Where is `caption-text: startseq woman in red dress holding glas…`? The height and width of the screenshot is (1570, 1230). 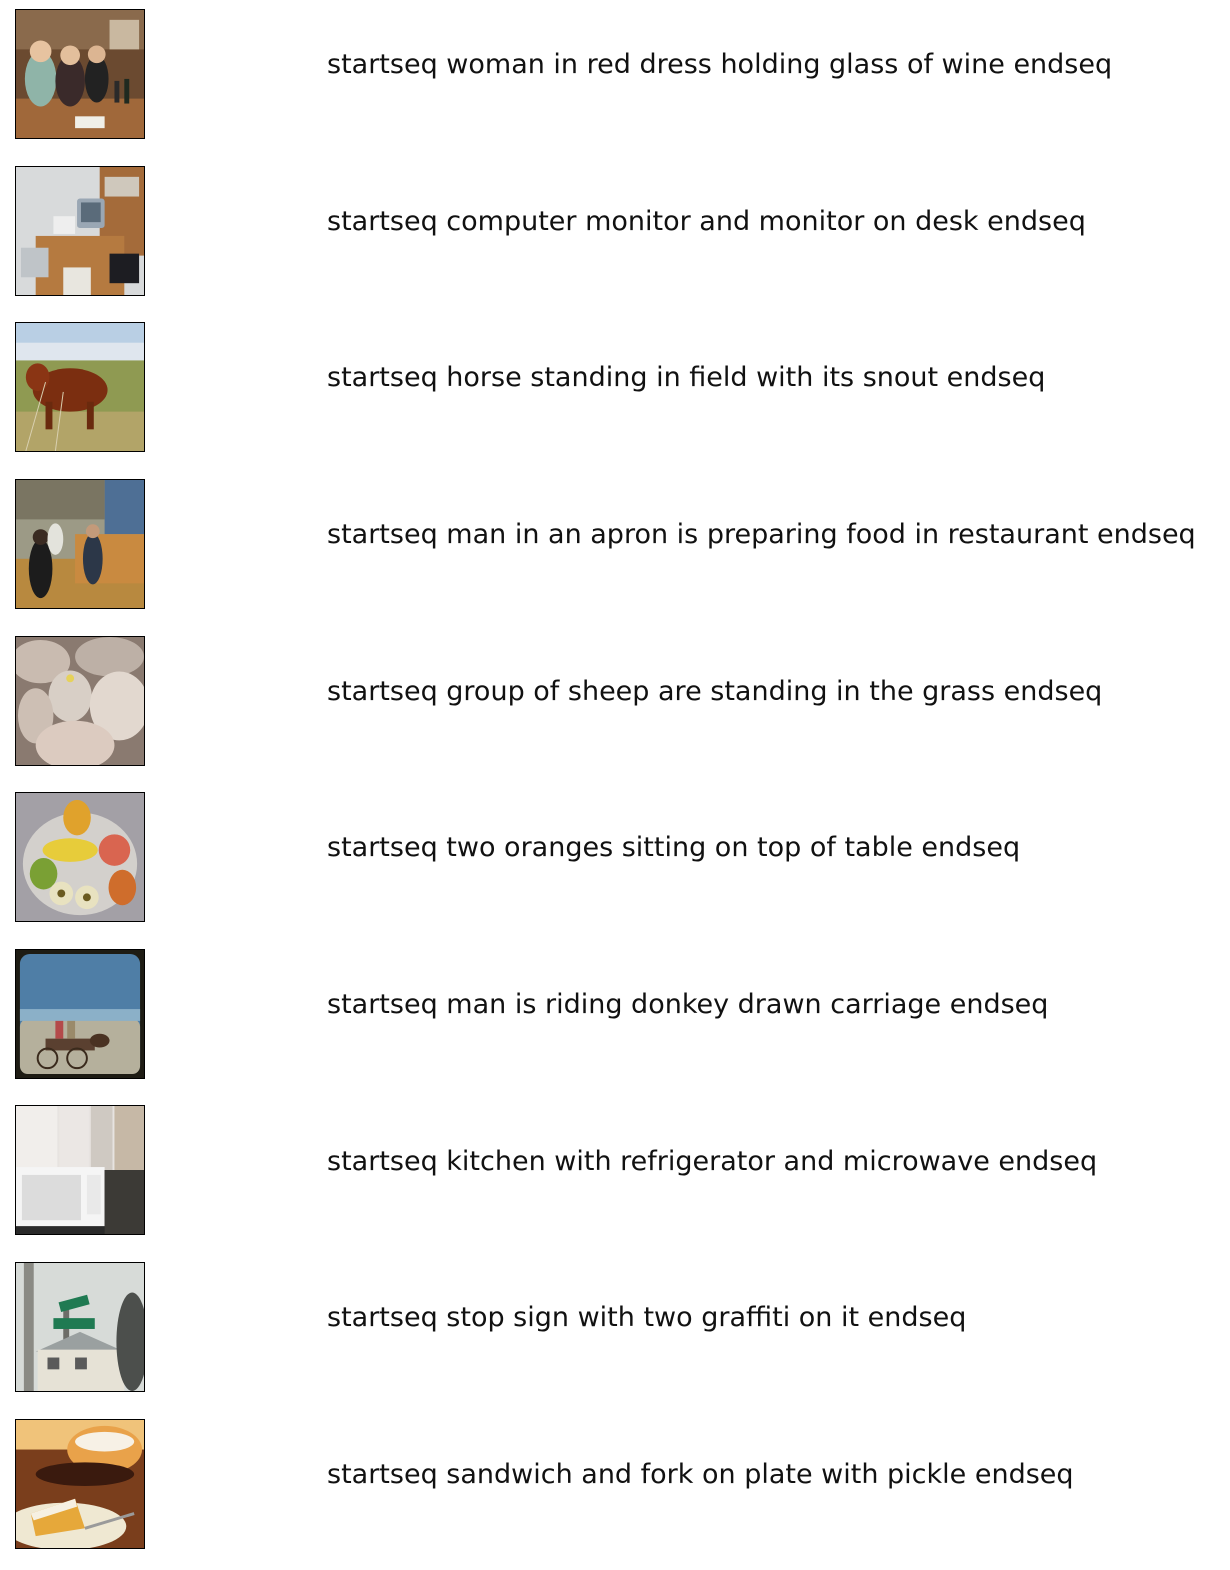 caption-text: startseq woman in red dress holding glas… is located at coordinates (720, 64).